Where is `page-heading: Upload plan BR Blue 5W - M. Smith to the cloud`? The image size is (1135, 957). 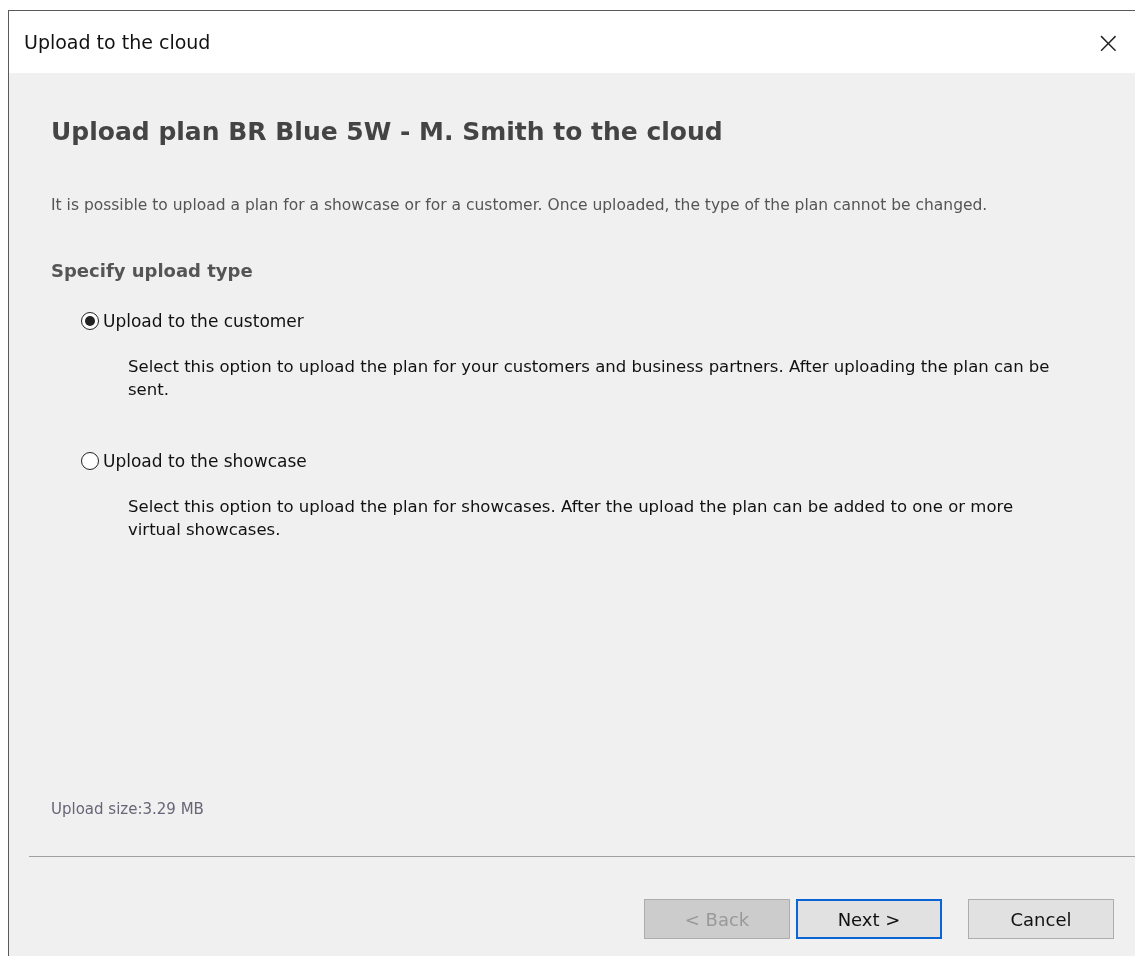
page-heading: Upload plan BR Blue 5W - M. Smith to the cloud is located at coordinates (387, 131).